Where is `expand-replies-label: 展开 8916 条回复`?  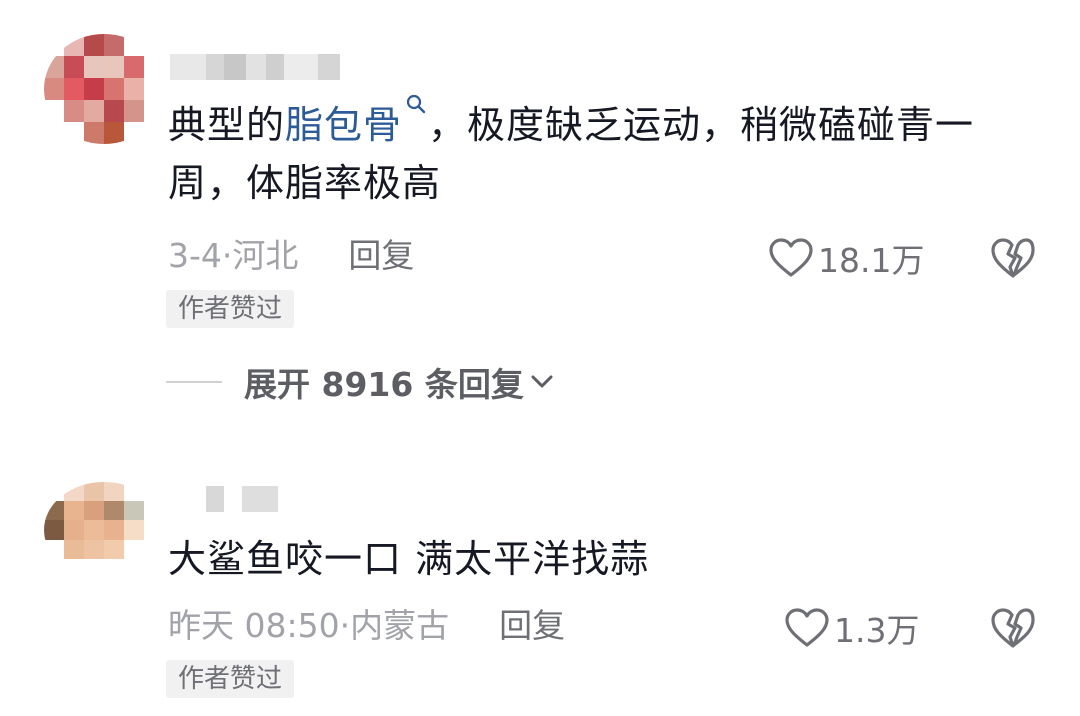 expand-replies-label: 展开 8916 条回复 is located at coordinates (384, 384).